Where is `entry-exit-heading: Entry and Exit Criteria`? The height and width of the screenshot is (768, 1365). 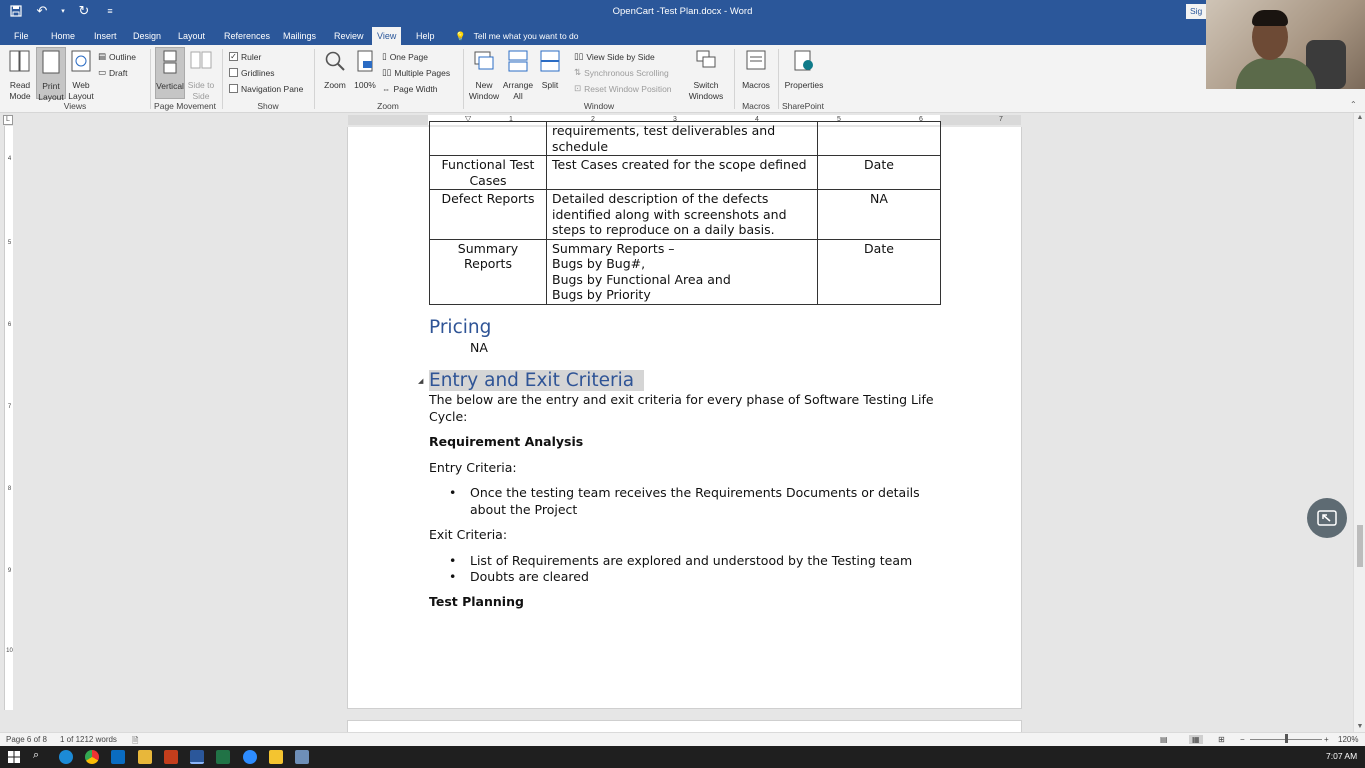
entry-exit-heading: Entry and Exit Criteria is located at coordinates (537, 380).